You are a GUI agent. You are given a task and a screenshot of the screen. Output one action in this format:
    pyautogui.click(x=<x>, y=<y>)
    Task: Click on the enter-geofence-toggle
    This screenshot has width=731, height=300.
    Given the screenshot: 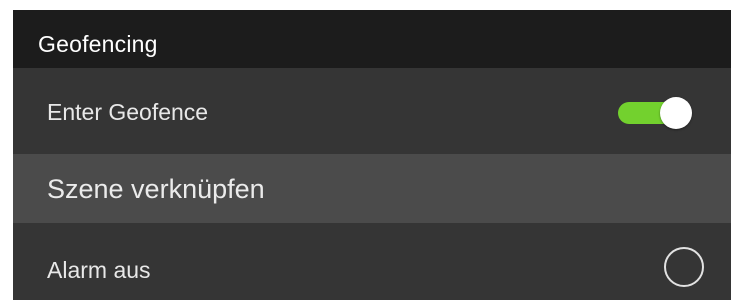 What is the action you would take?
    pyautogui.click(x=655, y=113)
    